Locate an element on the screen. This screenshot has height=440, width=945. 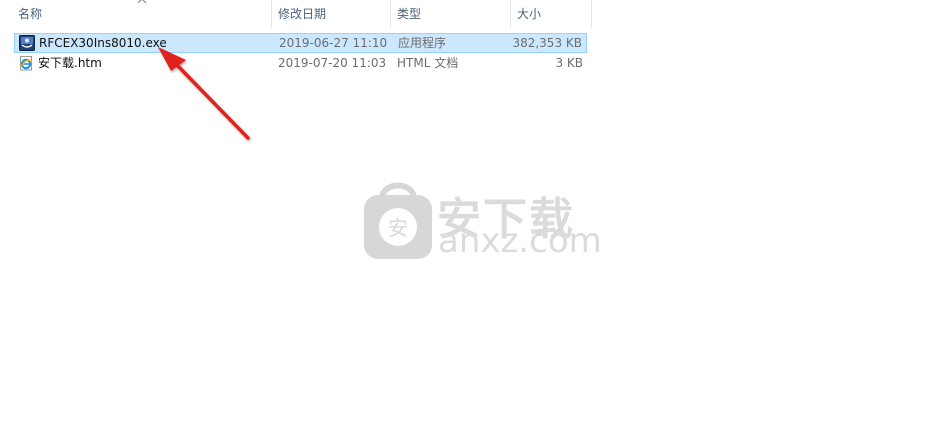
installer-exe-icon is located at coordinates (27, 43).